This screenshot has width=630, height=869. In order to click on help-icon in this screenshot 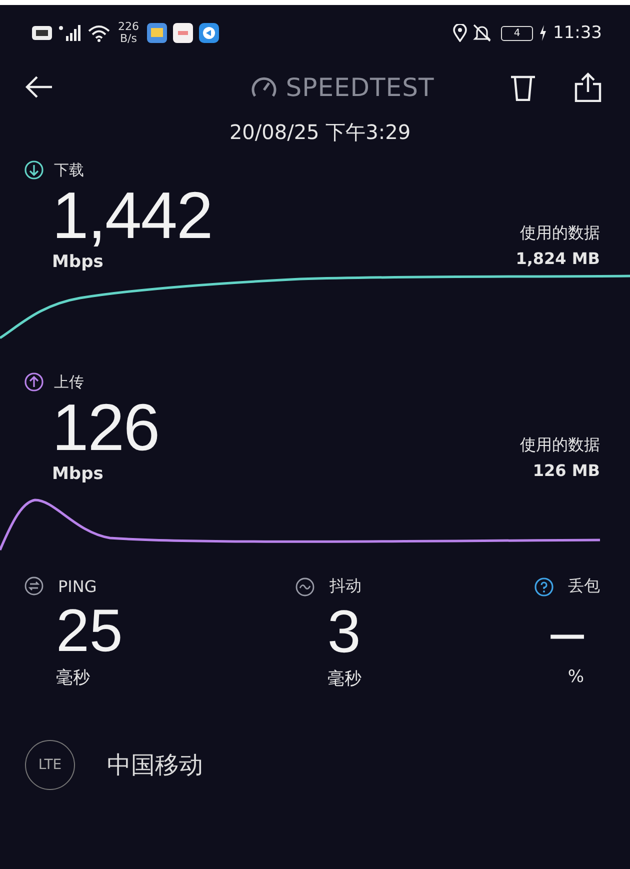, I will do `click(544, 586)`.